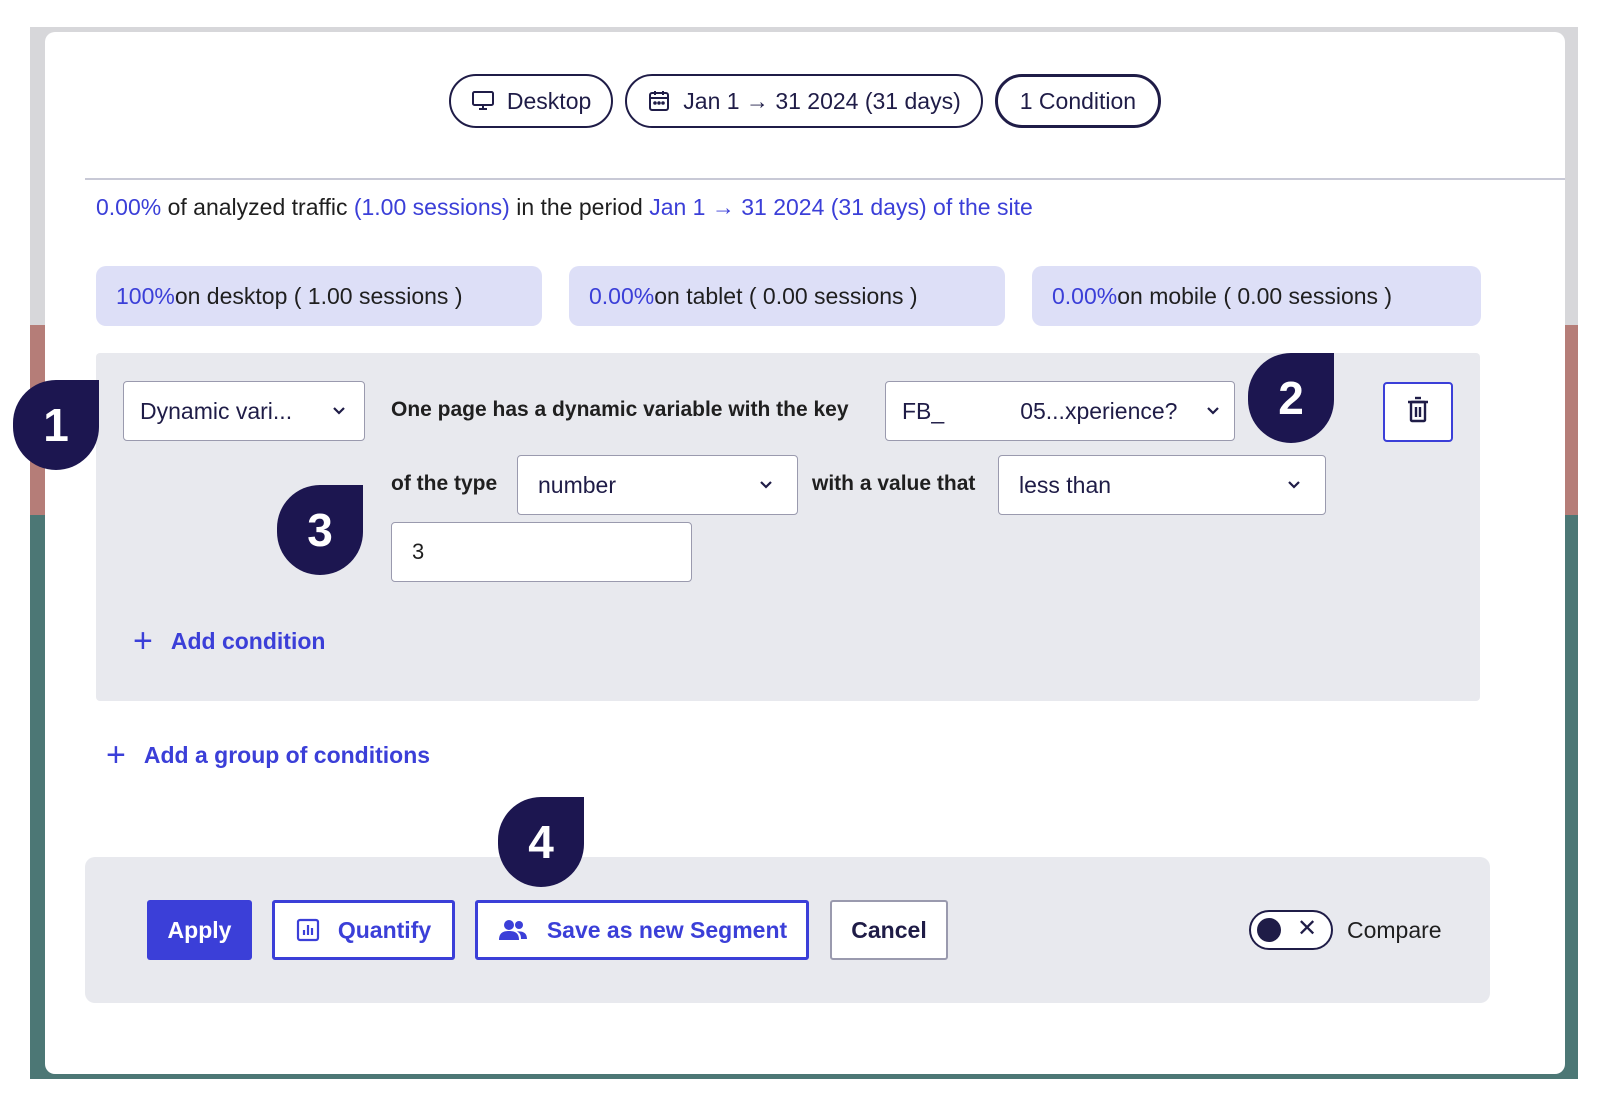  What do you see at coordinates (889, 930) in the screenshot?
I see `cancel-button: Cancel` at bounding box center [889, 930].